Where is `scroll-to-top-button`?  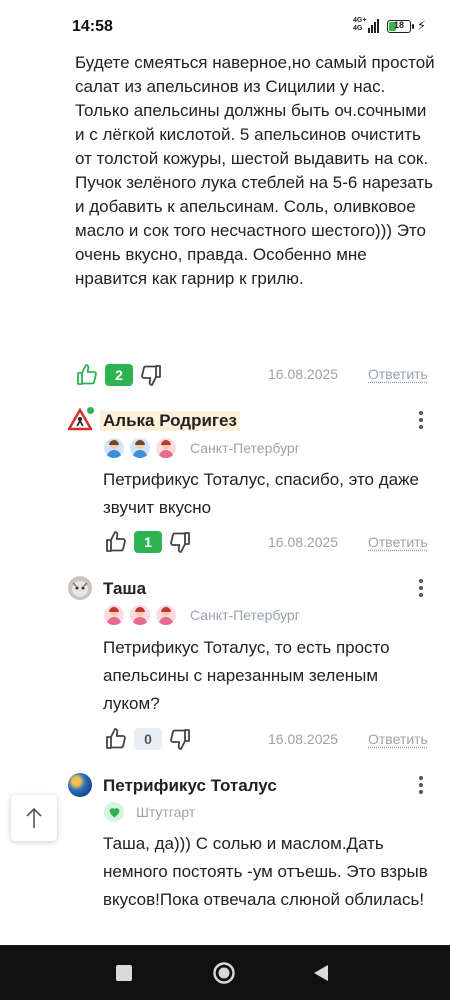
scroll-to-top-button is located at coordinates (34, 818).